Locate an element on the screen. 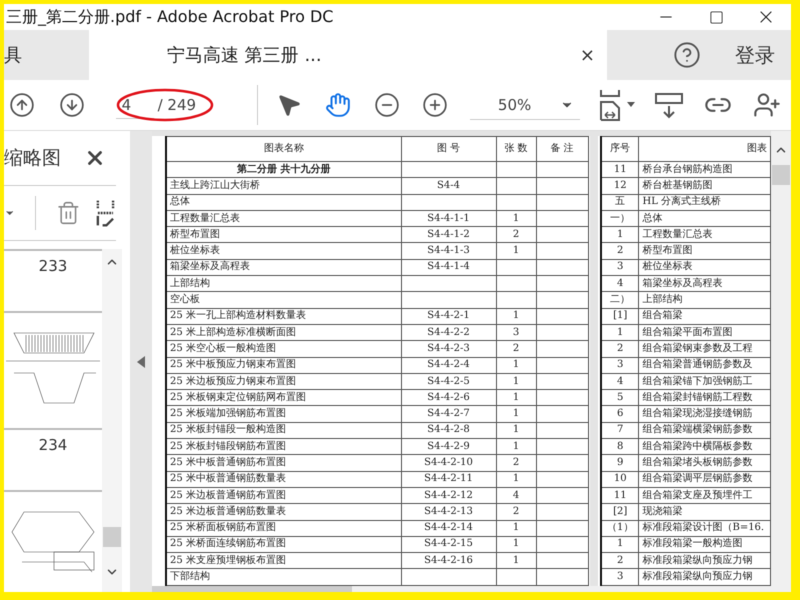 The width and height of the screenshot is (800, 600). document-tab: 宁马高速 第三册 ... × is located at coordinates (348, 55).